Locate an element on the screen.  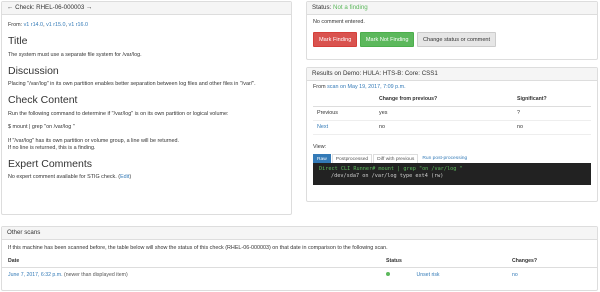
versions-line: From: v1 r14.0, v1 r15.0, v1 r16.0 is located at coordinates (48, 25).